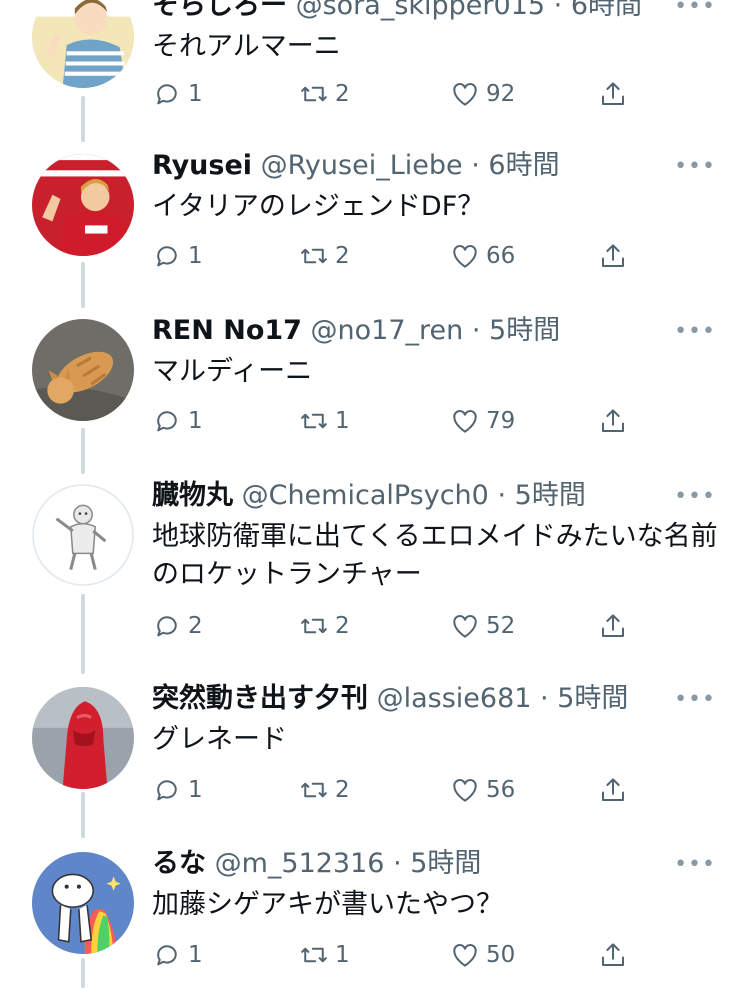  Describe the element at coordinates (219, 10) in the screenshot. I see `display-name: そらしろー` at that location.